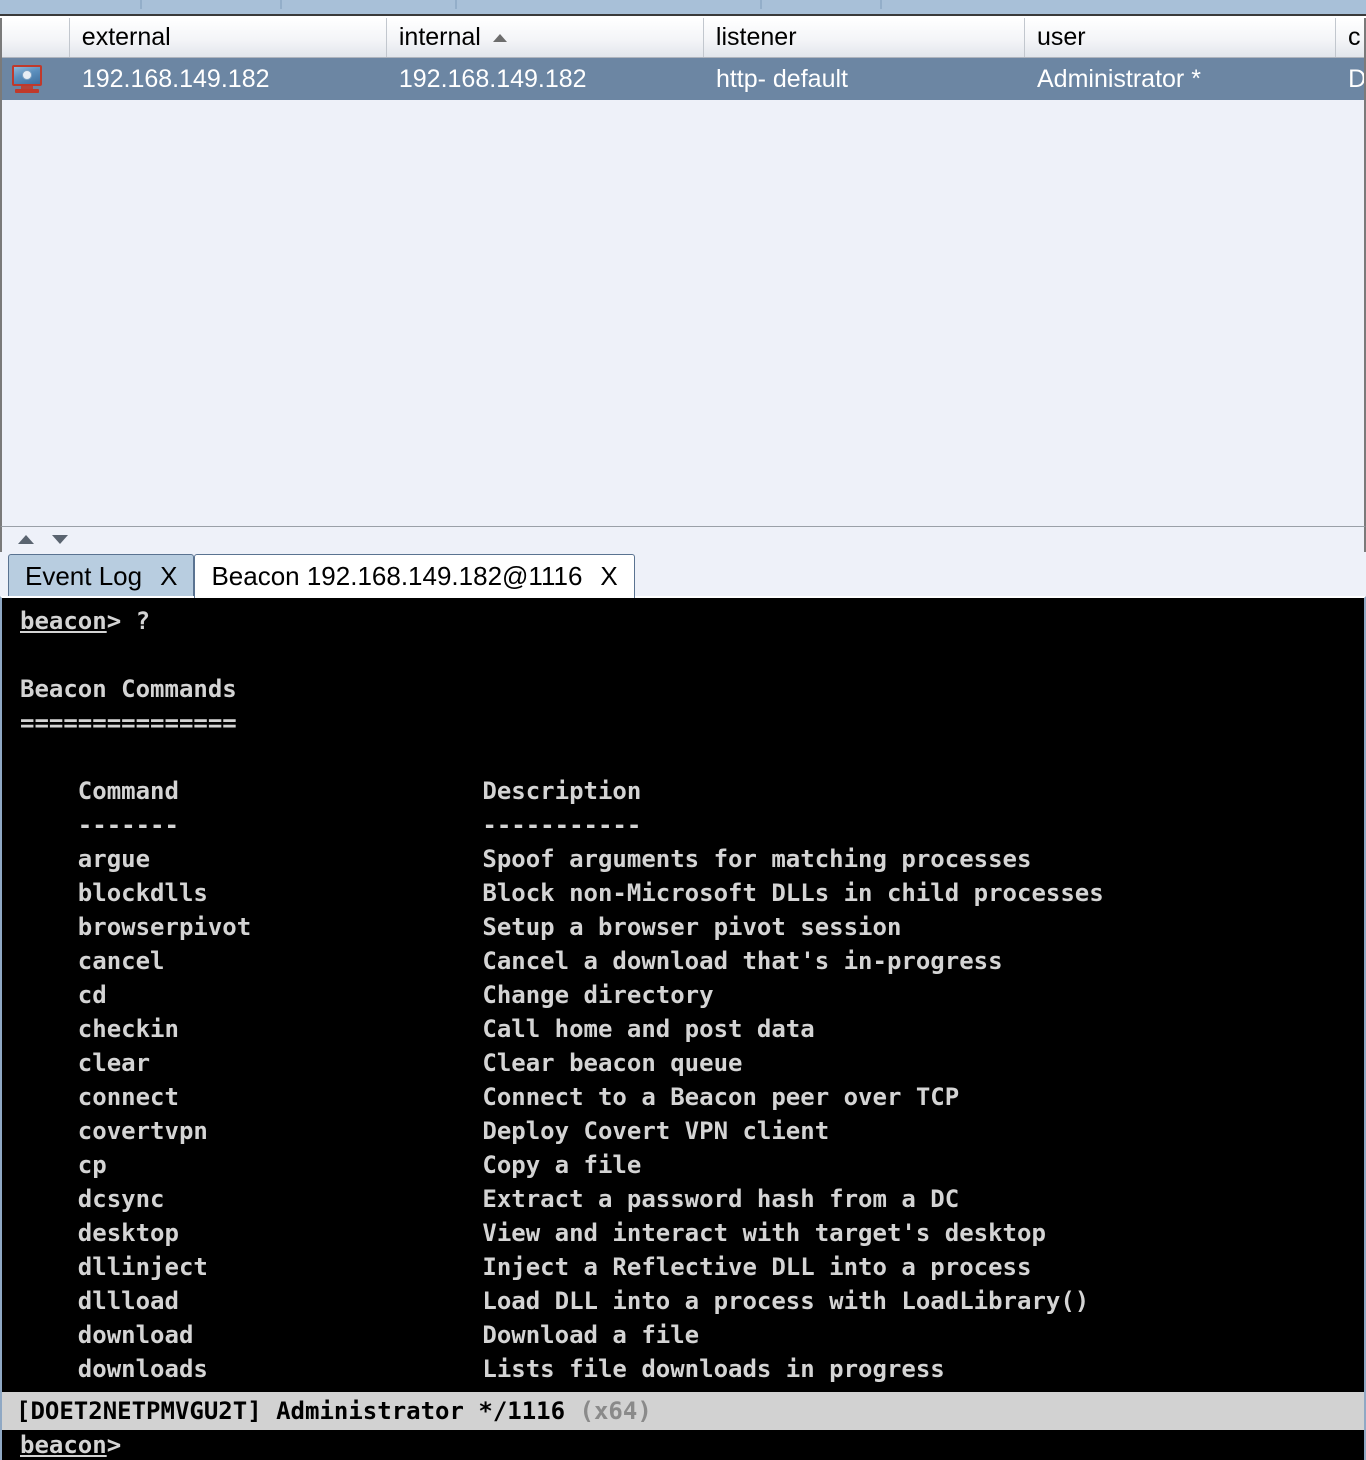  Describe the element at coordinates (63, 1445) in the screenshot. I see `input-prompt-label: beacon` at that location.